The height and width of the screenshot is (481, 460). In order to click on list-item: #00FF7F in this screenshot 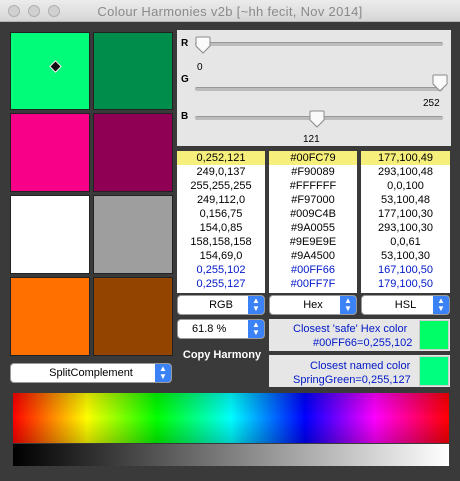, I will do `click(313, 284)`.